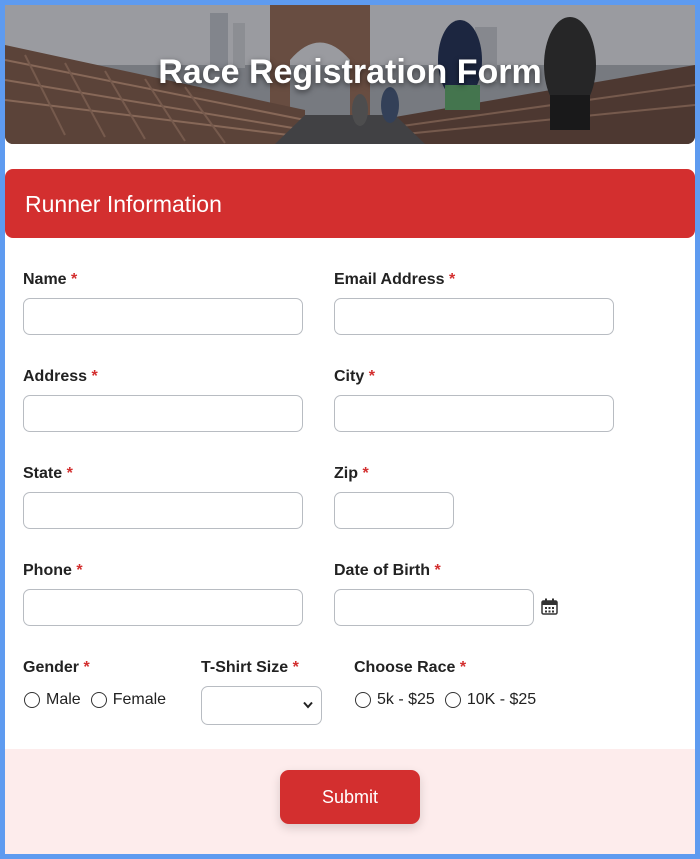  Describe the element at coordinates (350, 797) in the screenshot. I see `submit-button: Submit` at that location.